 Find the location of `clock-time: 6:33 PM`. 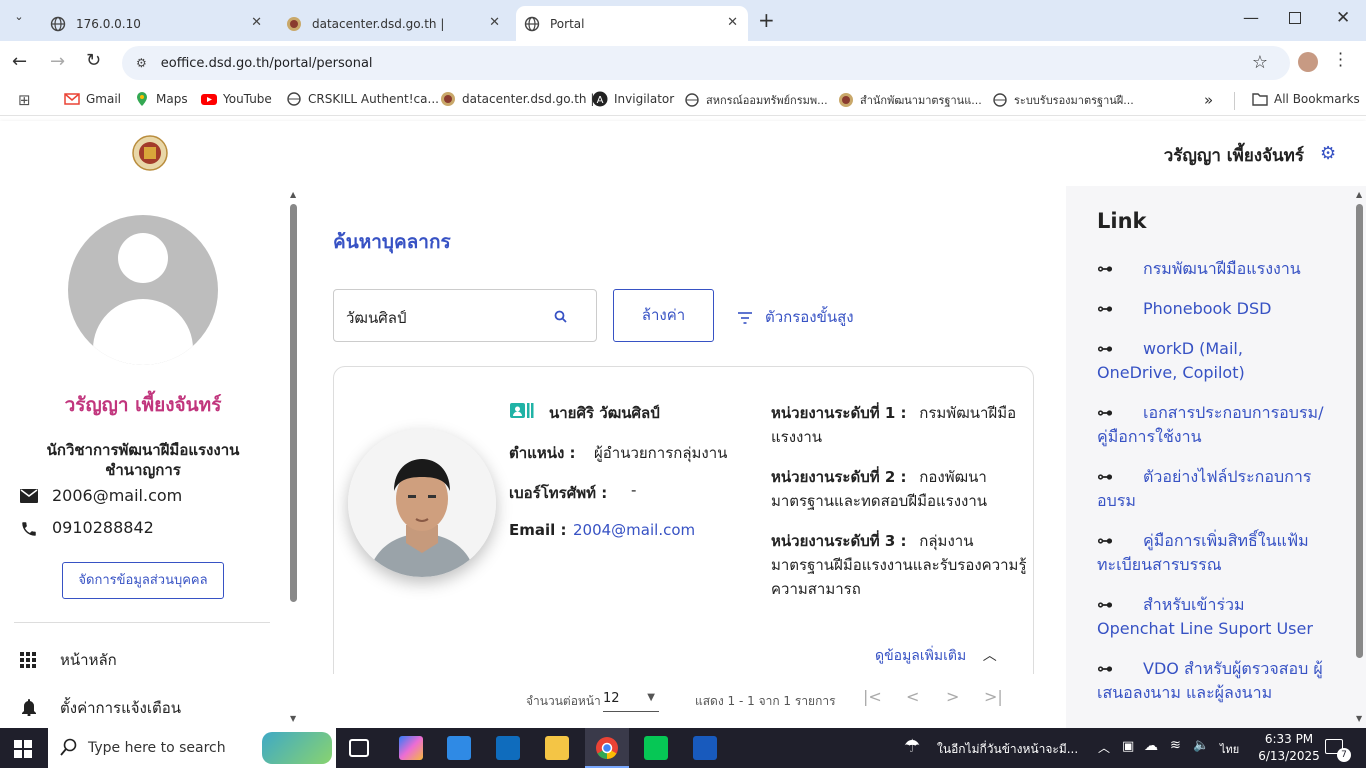

clock-time: 6:33 PM is located at coordinates (1289, 739).